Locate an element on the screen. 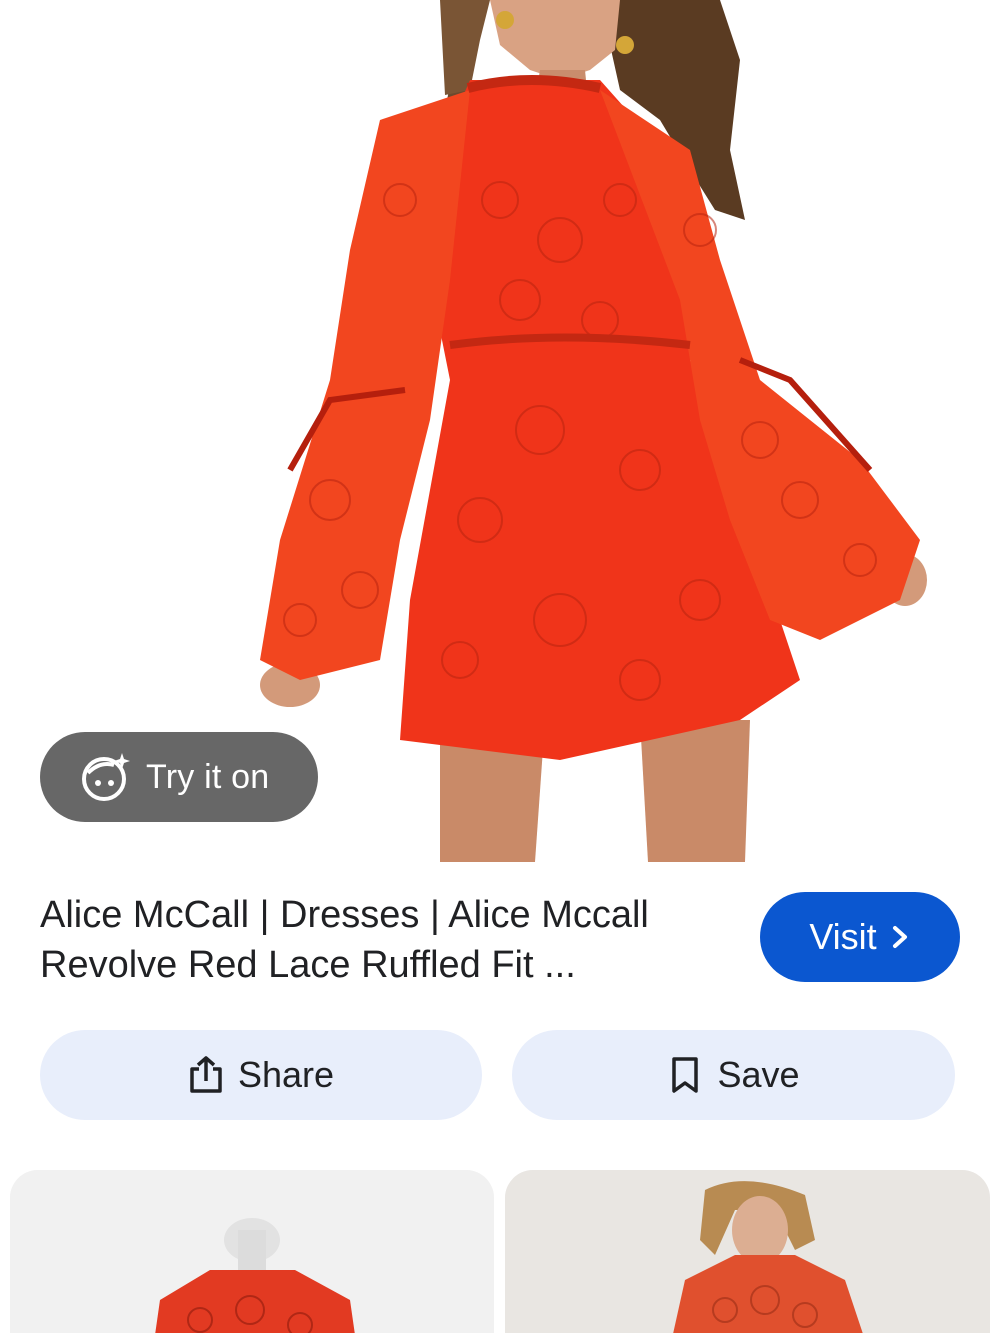 The height and width of the screenshot is (1333, 1000). chevron-right-icon is located at coordinates (899, 937).